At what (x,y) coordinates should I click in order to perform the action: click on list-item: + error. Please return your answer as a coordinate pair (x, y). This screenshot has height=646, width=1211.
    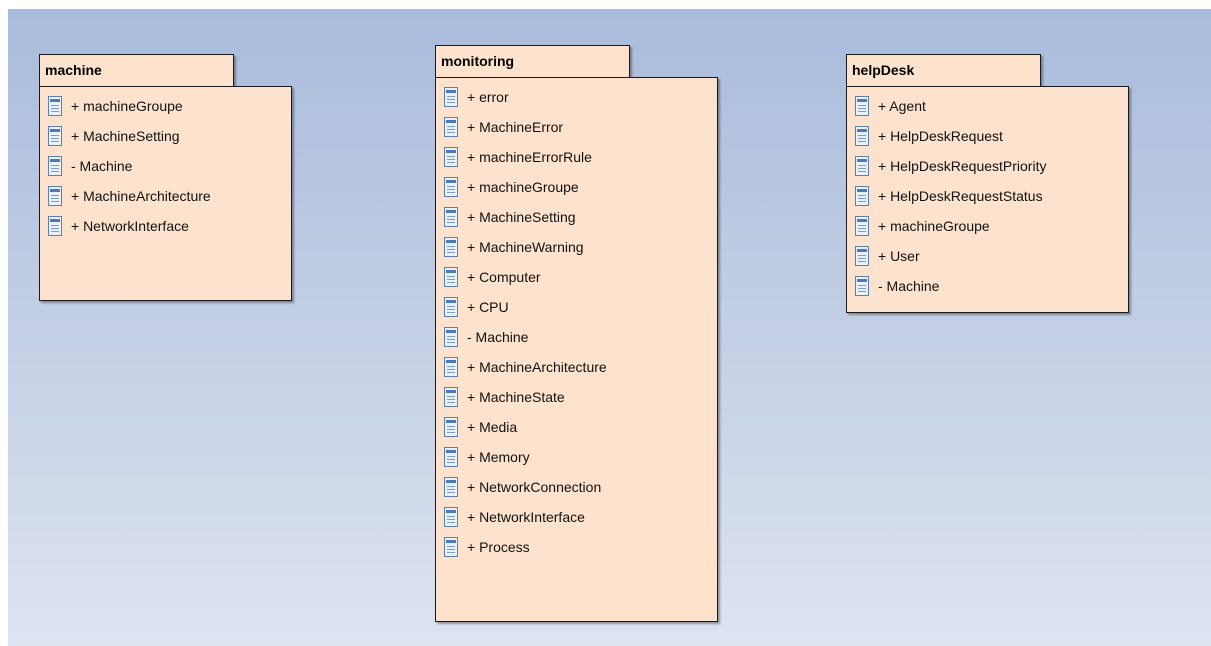
    Looking at the image, I should click on (525, 97).